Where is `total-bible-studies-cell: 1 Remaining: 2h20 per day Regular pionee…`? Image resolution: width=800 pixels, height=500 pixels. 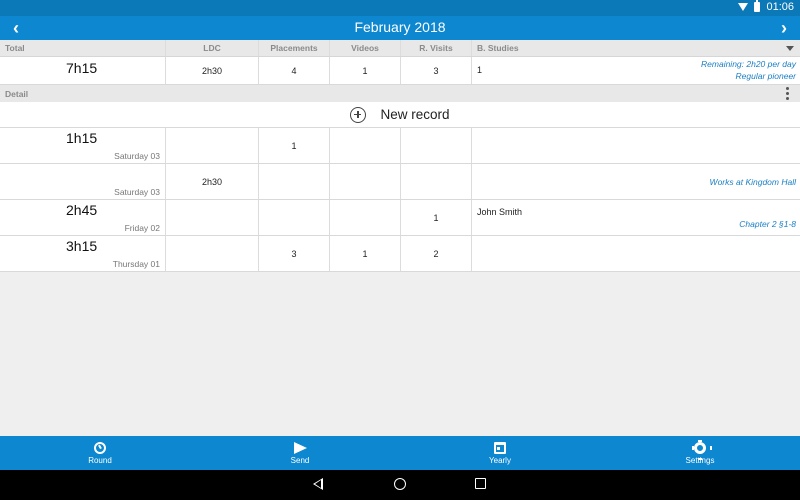
total-bible-studies-cell: 1 Remaining: 2h20 per day Regular pionee… is located at coordinates (635, 70).